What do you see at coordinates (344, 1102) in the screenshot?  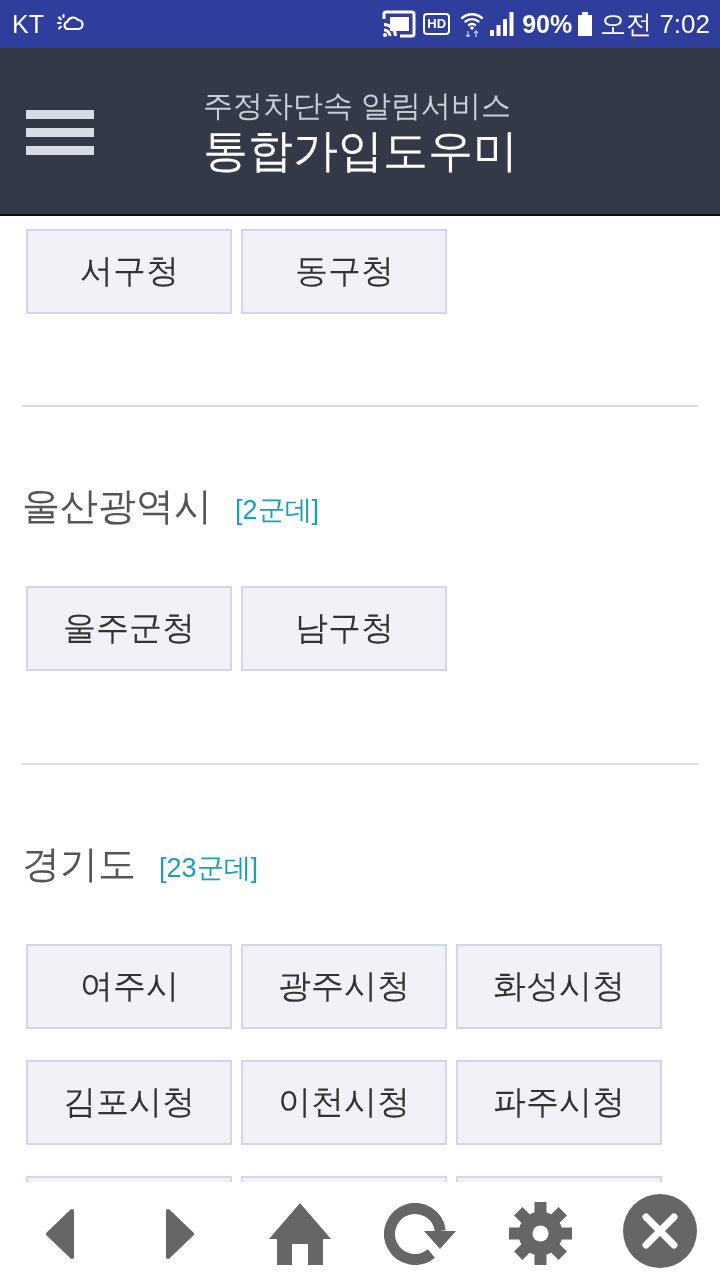 I see `office-button: 이천시청` at bounding box center [344, 1102].